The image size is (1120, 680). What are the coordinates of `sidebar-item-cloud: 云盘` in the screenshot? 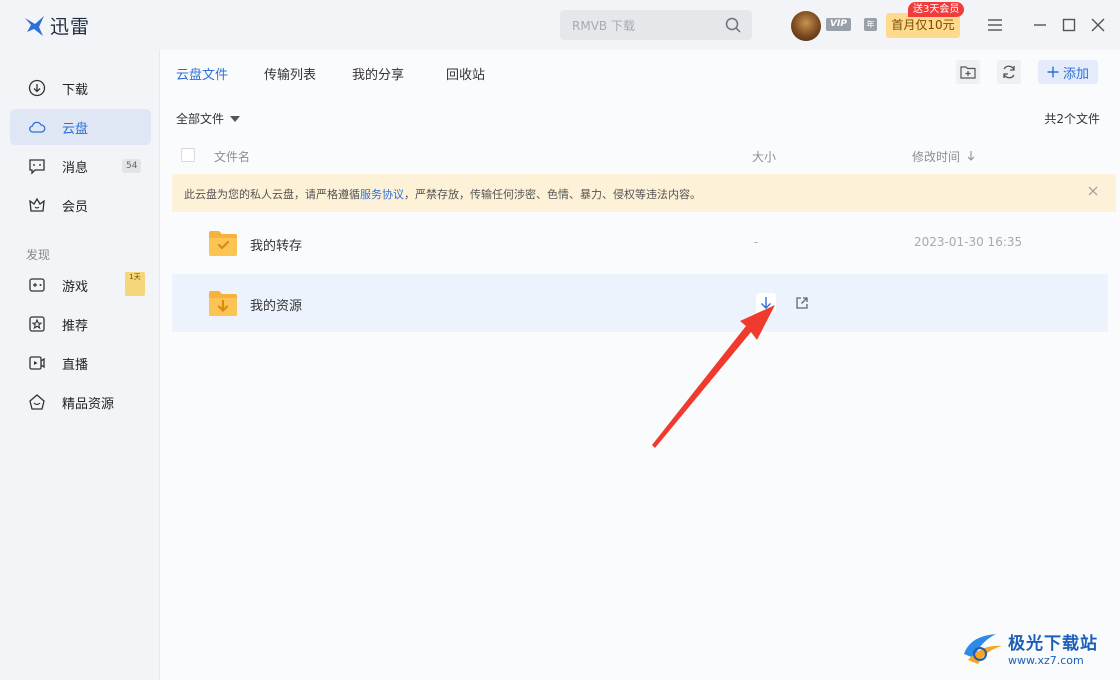 It's located at (80, 127).